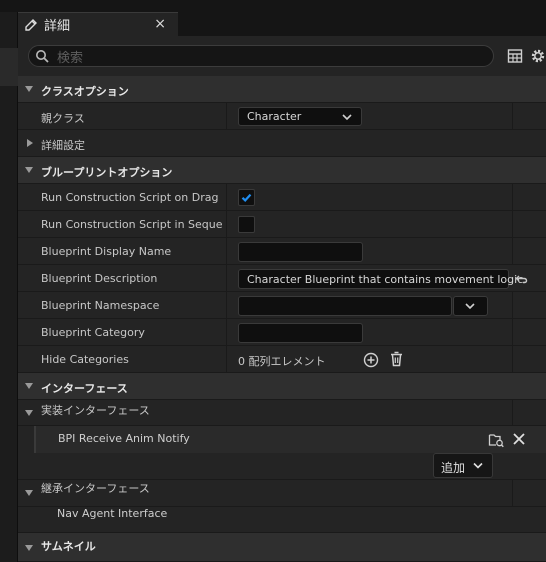 The height and width of the screenshot is (562, 546). Describe the element at coordinates (261, 56) in the screenshot. I see `search-input: 検索` at that location.